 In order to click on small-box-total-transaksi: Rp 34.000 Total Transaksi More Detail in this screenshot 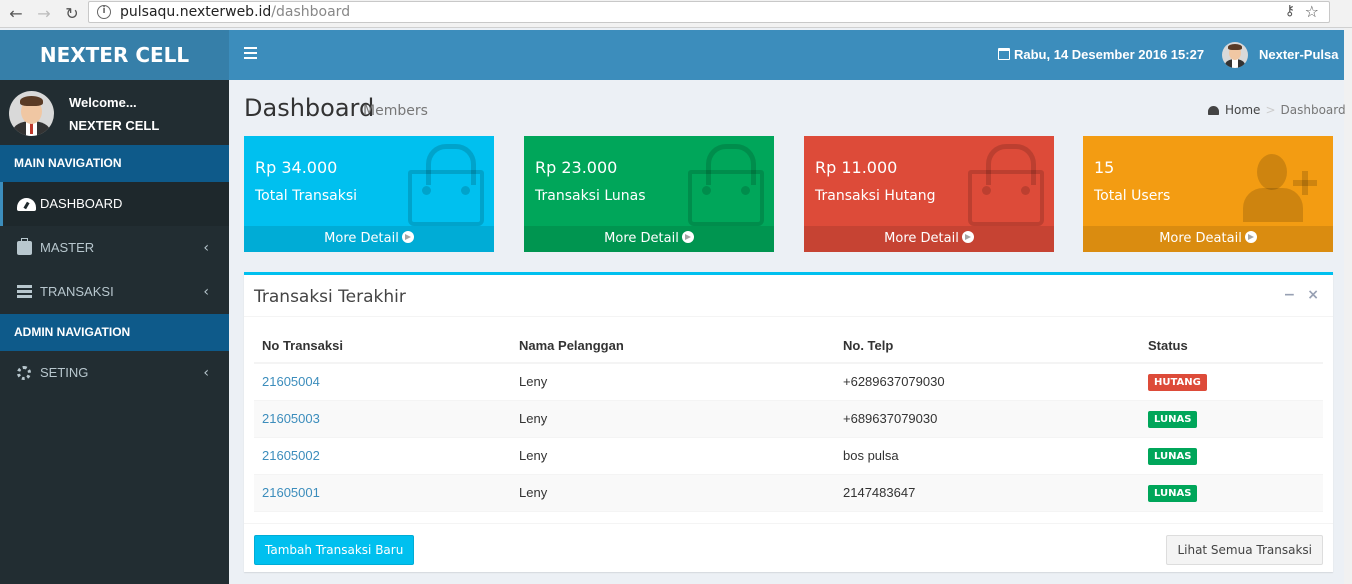, I will do `click(369, 194)`.